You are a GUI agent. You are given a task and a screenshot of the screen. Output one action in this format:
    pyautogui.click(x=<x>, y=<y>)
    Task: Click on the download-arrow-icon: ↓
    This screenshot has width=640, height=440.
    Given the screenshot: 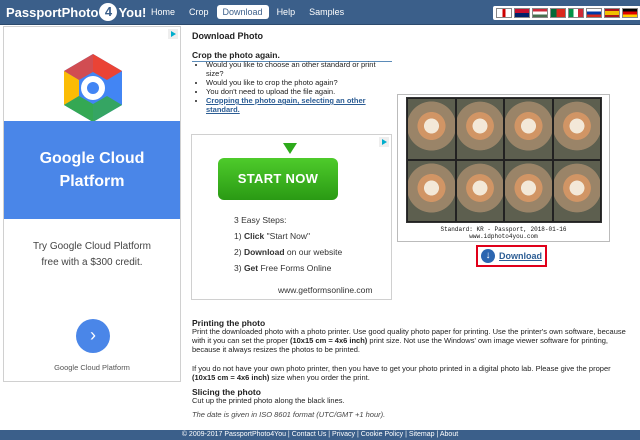 What is the action you would take?
    pyautogui.click(x=488, y=256)
    